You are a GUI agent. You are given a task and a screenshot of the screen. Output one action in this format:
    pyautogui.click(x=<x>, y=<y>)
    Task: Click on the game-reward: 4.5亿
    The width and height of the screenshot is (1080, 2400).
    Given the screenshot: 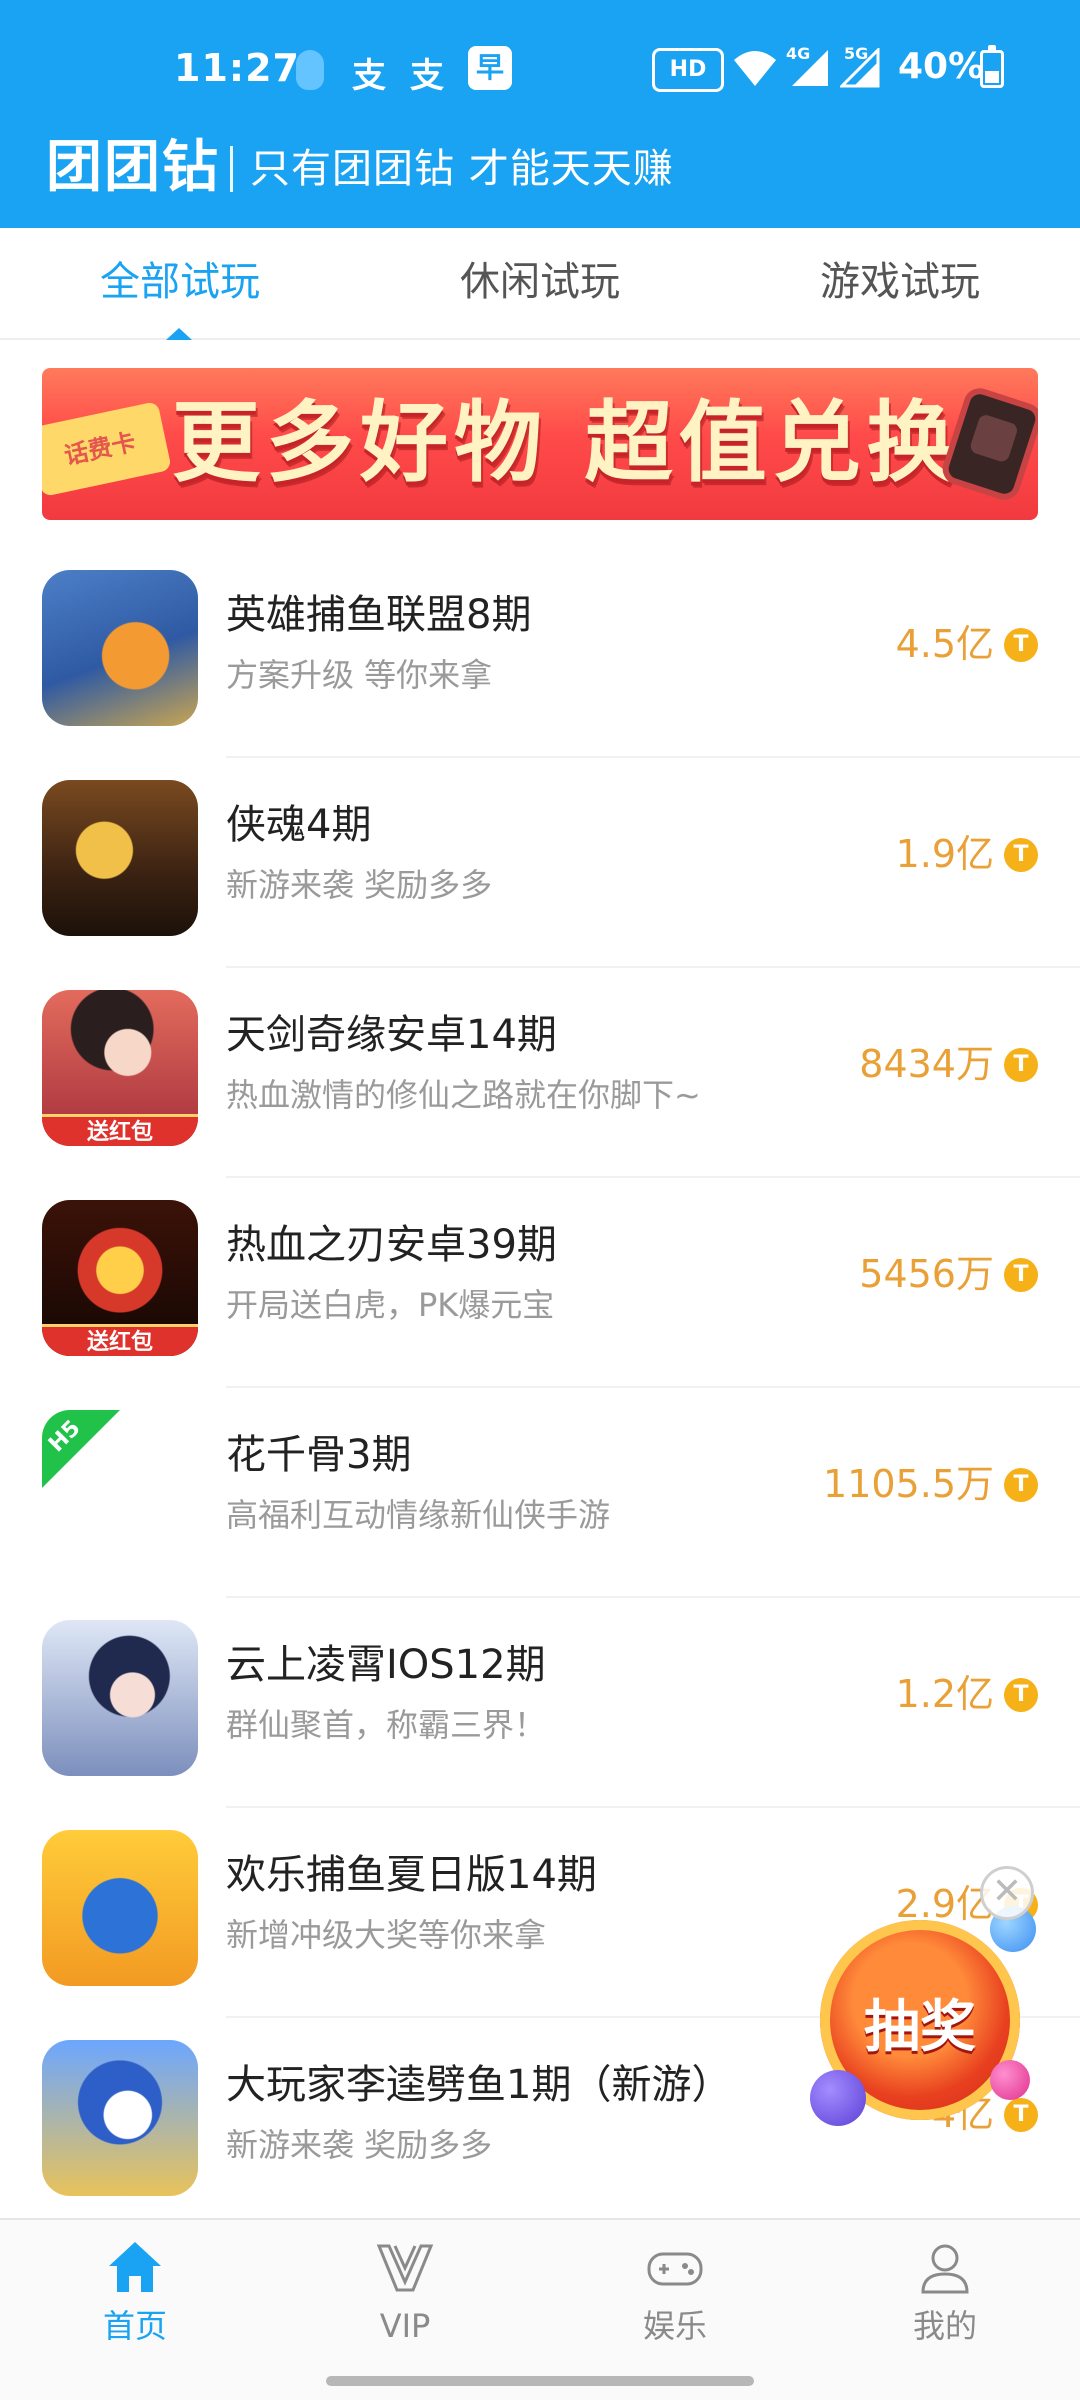 What is the action you would take?
    pyautogui.click(x=944, y=644)
    